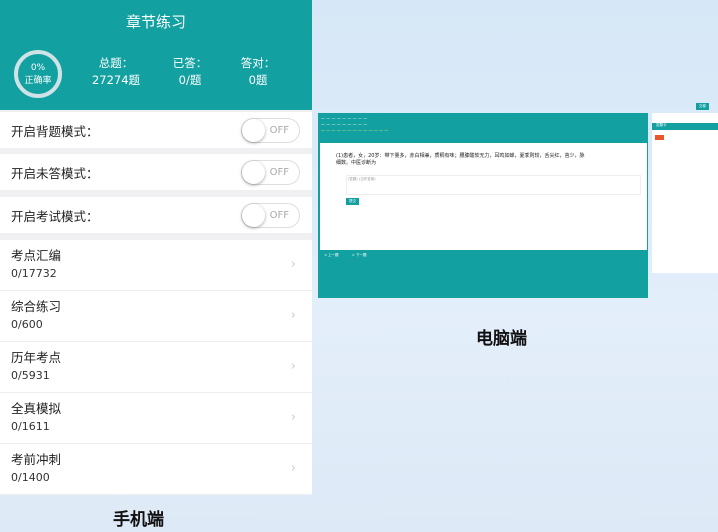 The height and width of the screenshot is (532, 718). I want to click on stat-value: 0题, so click(258, 80).